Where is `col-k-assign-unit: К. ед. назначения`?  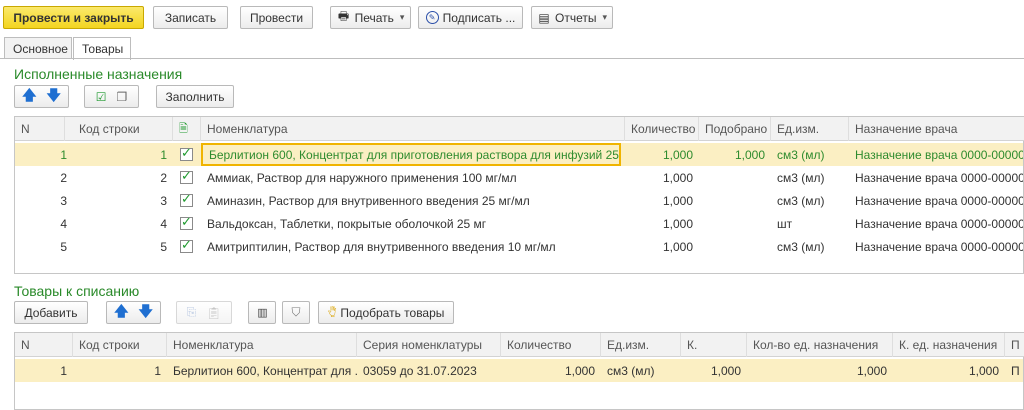
col-k-assign-unit: К. ед. назначения is located at coordinates (949, 345).